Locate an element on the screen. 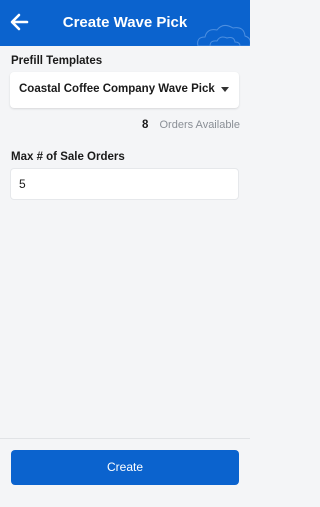 The height and width of the screenshot is (507, 320). cloud-icon is located at coordinates (223, 35).